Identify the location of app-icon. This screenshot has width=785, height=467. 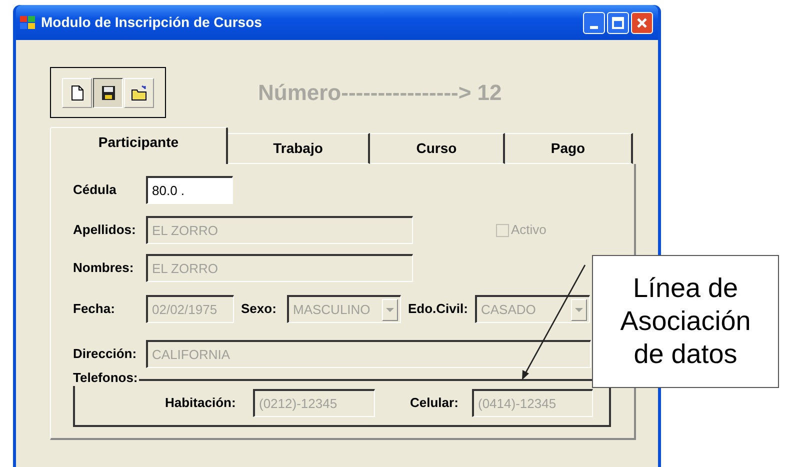
(28, 22).